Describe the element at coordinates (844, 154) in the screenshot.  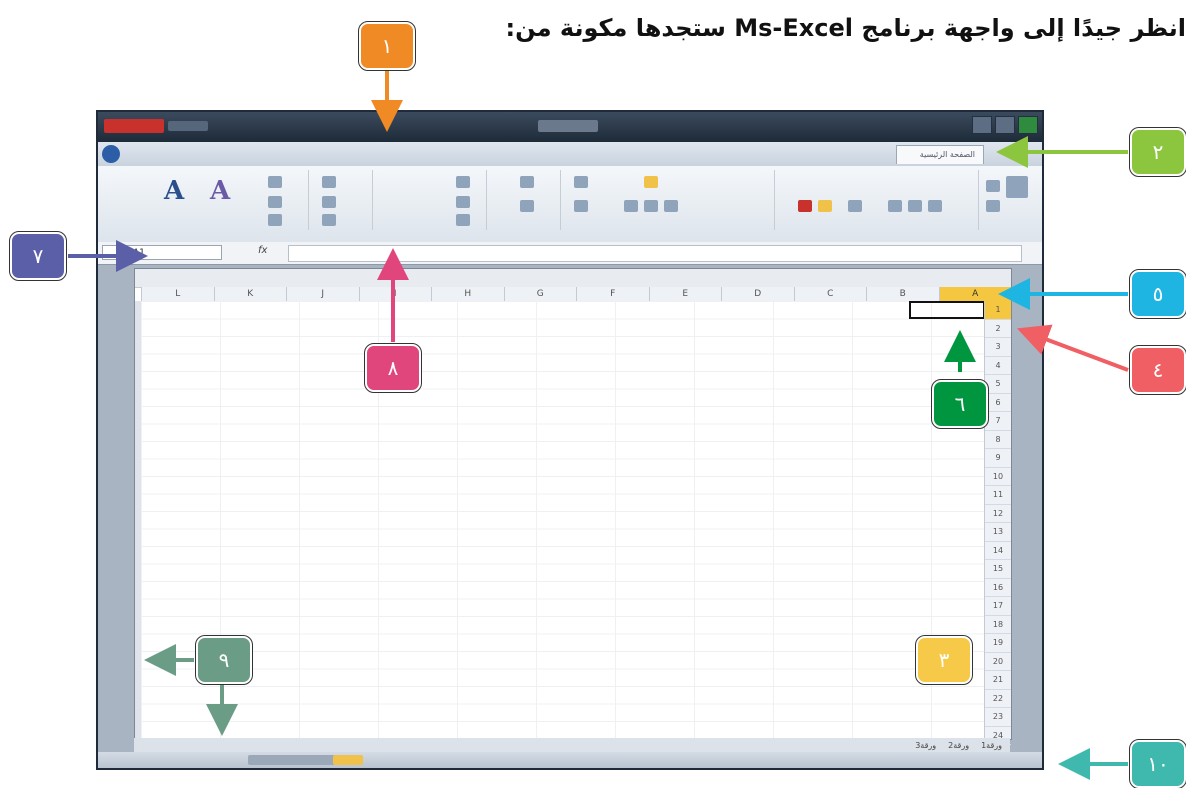
I see `tab-formulas` at that location.